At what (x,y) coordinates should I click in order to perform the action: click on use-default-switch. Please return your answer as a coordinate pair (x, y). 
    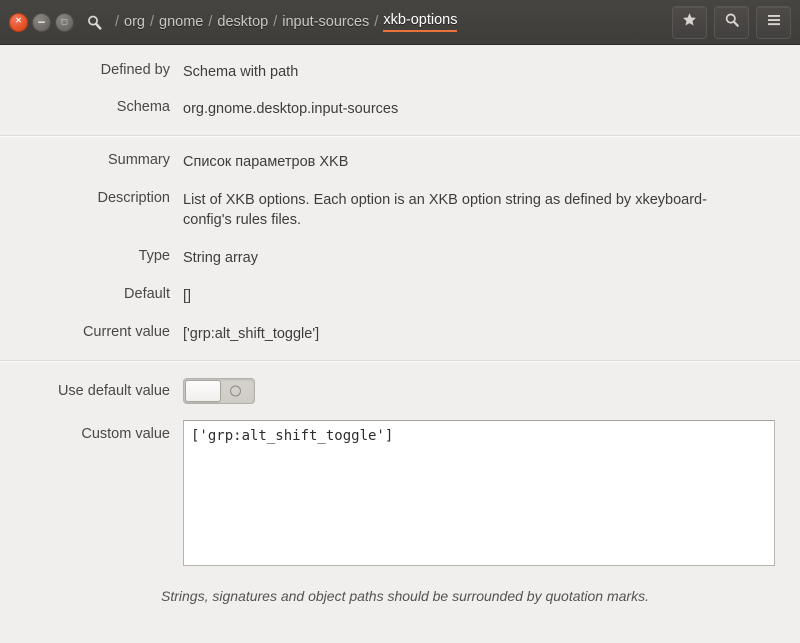
    Looking at the image, I should click on (219, 391).